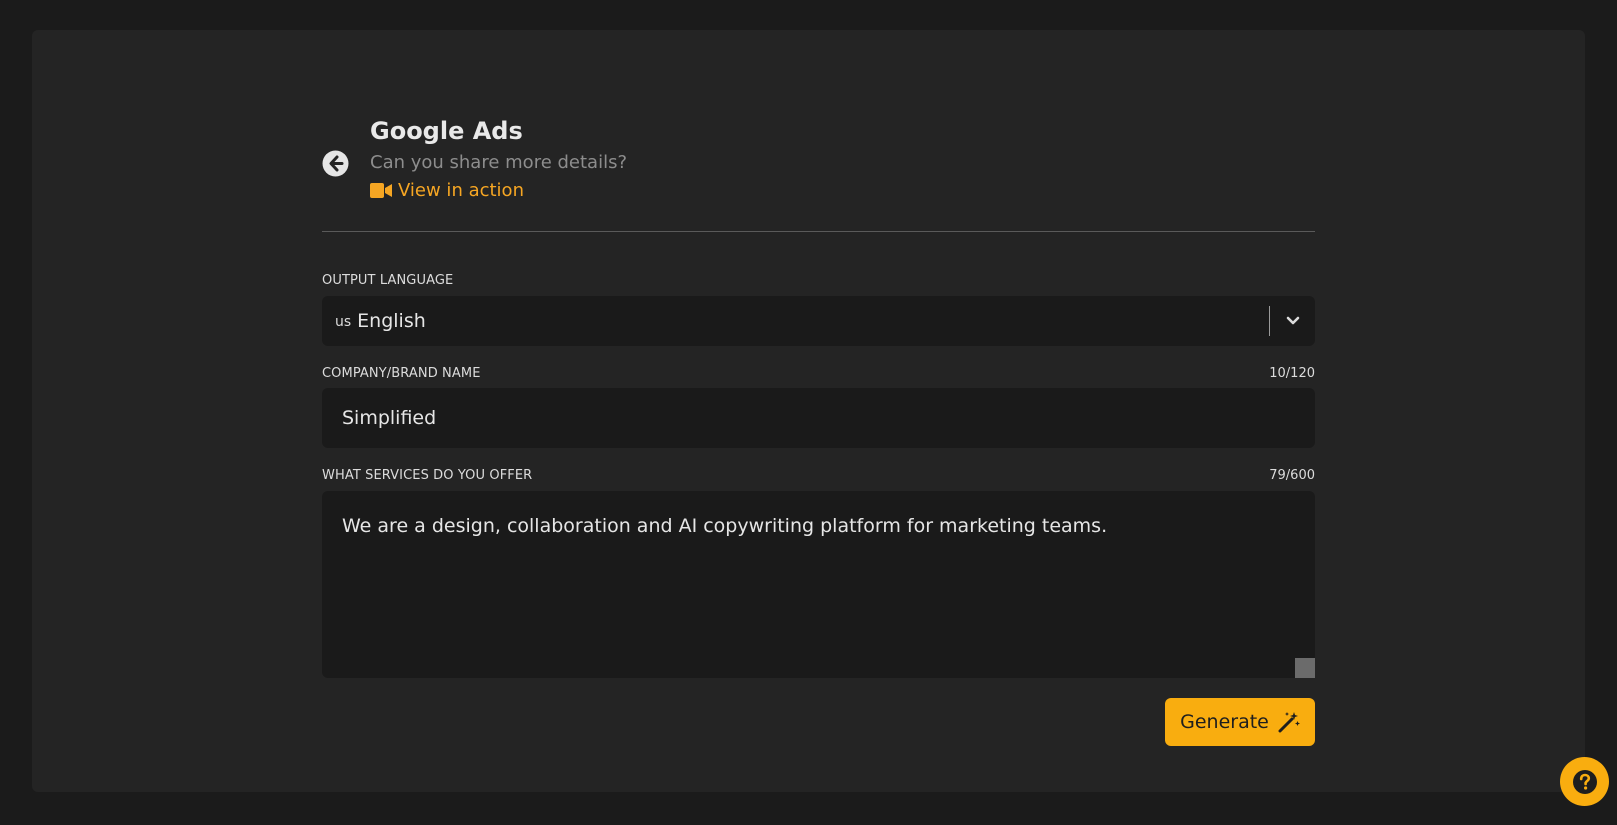  What do you see at coordinates (391, 321) in the screenshot?
I see `output-language-value: English` at bounding box center [391, 321].